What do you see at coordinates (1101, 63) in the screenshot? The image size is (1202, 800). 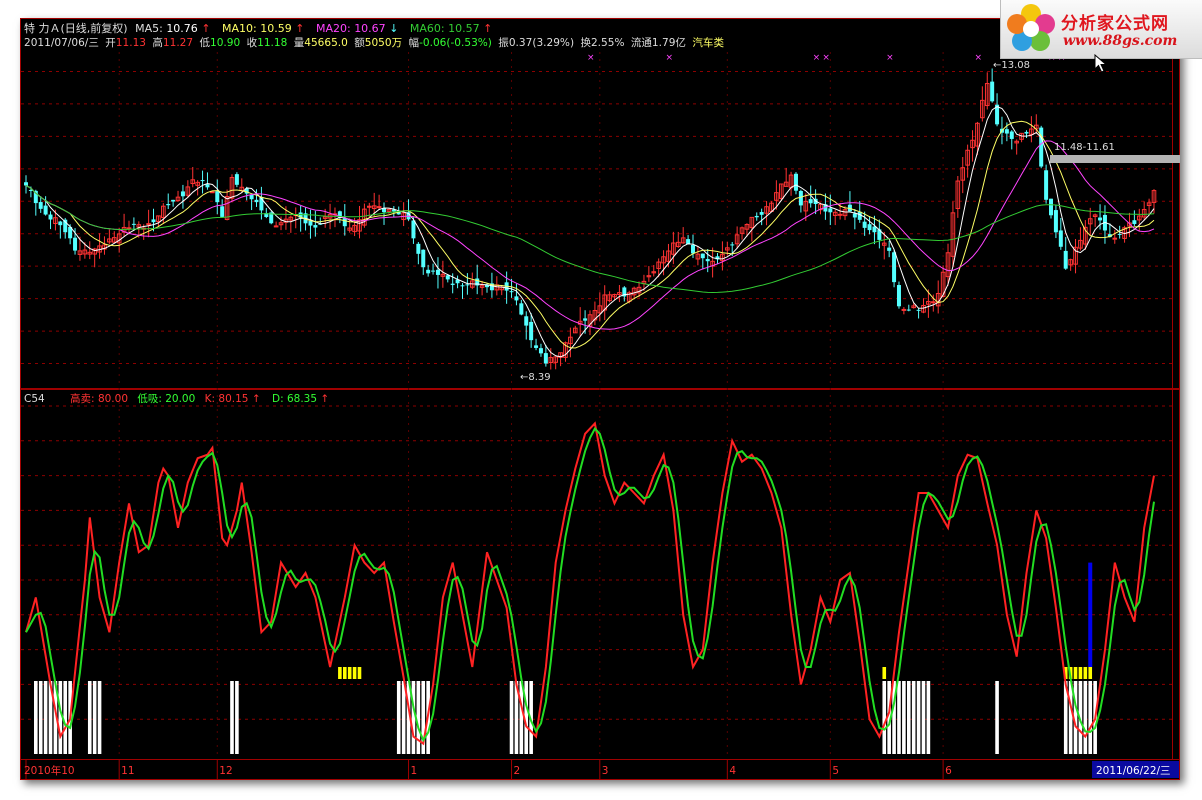 I see `mouse-pointer-icon` at bounding box center [1101, 63].